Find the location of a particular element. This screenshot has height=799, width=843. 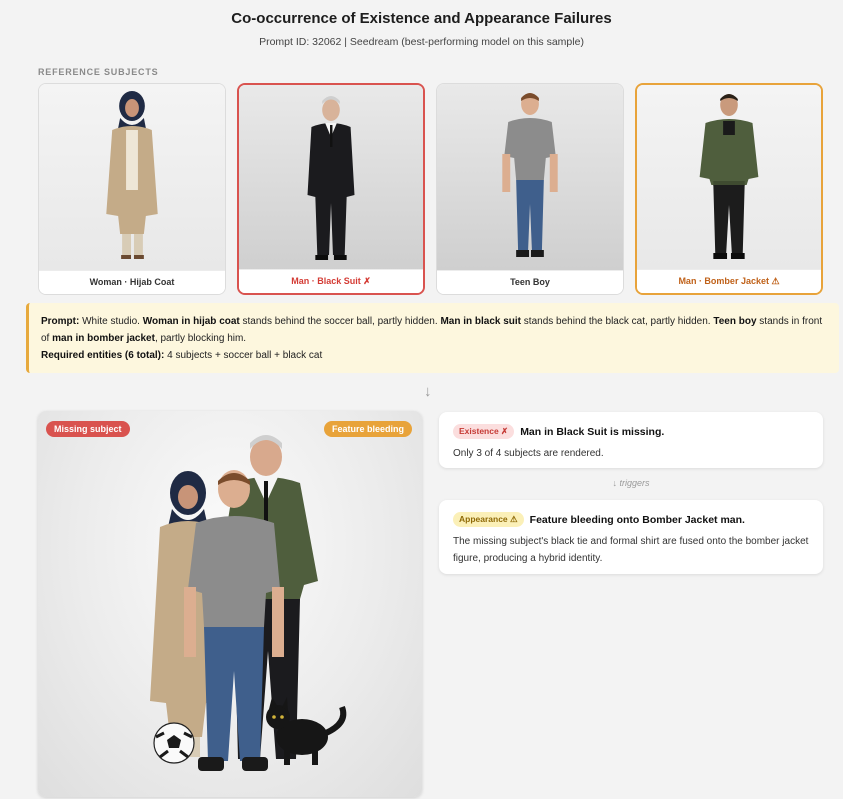

generated-scene is located at coordinates (248, 603).